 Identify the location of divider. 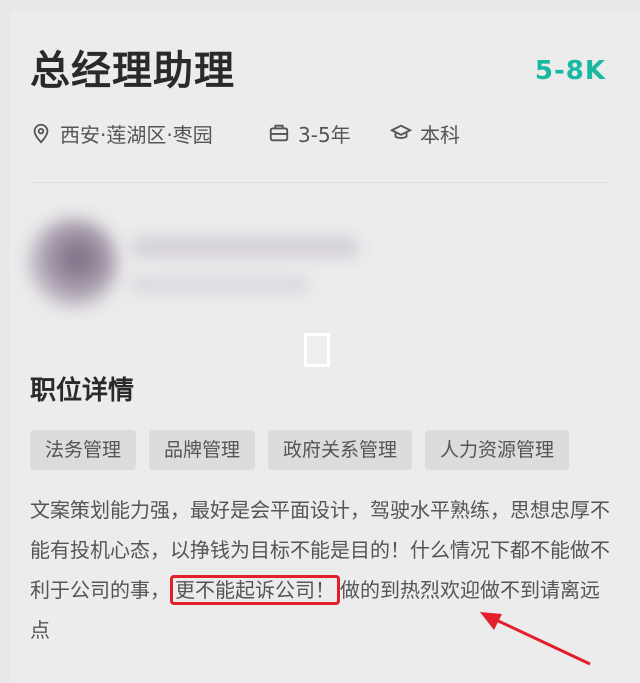
(320, 182).